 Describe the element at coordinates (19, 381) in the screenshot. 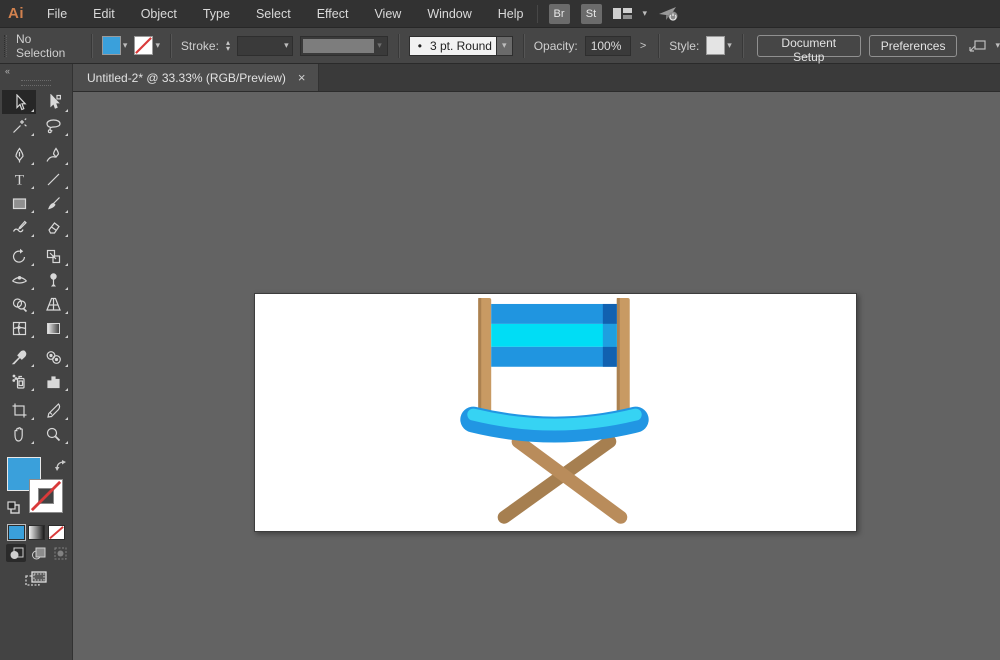

I see `symbol-sprayer-tool` at that location.